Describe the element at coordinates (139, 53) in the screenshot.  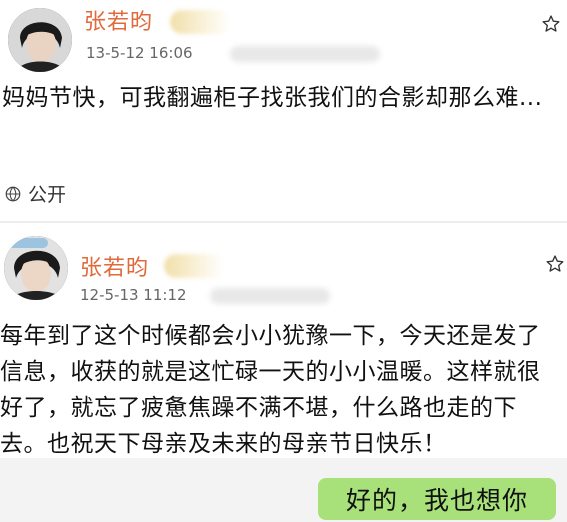
I see `post-timestamp: 13-5-12 16:06` at that location.